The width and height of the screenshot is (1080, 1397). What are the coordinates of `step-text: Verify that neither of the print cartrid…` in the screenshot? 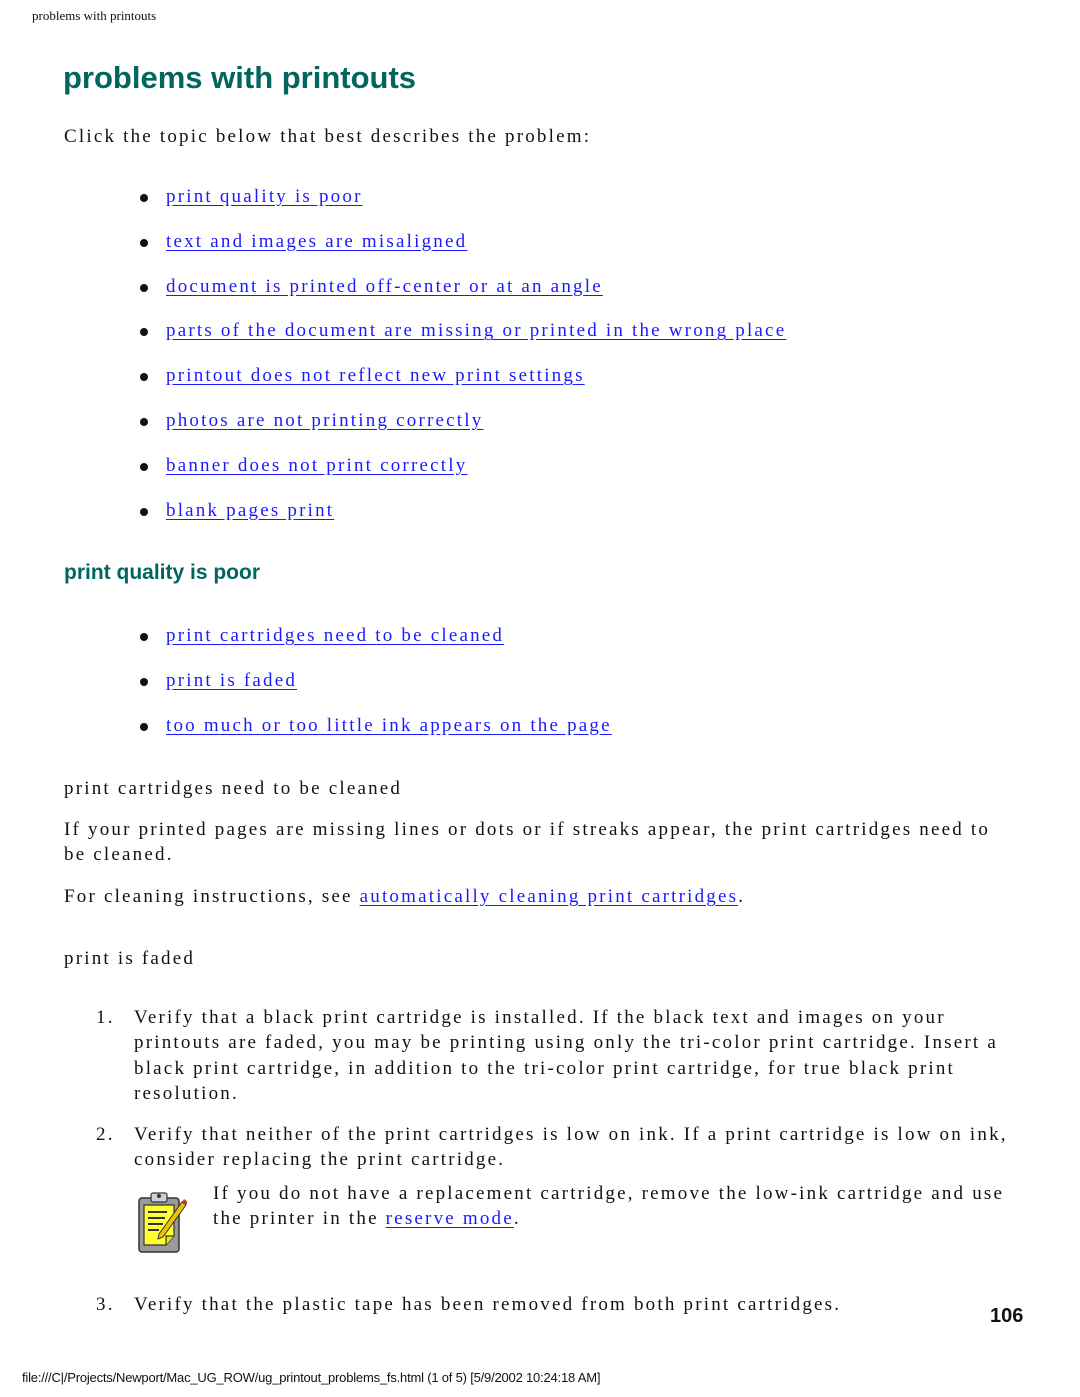 It's located at (571, 1147).